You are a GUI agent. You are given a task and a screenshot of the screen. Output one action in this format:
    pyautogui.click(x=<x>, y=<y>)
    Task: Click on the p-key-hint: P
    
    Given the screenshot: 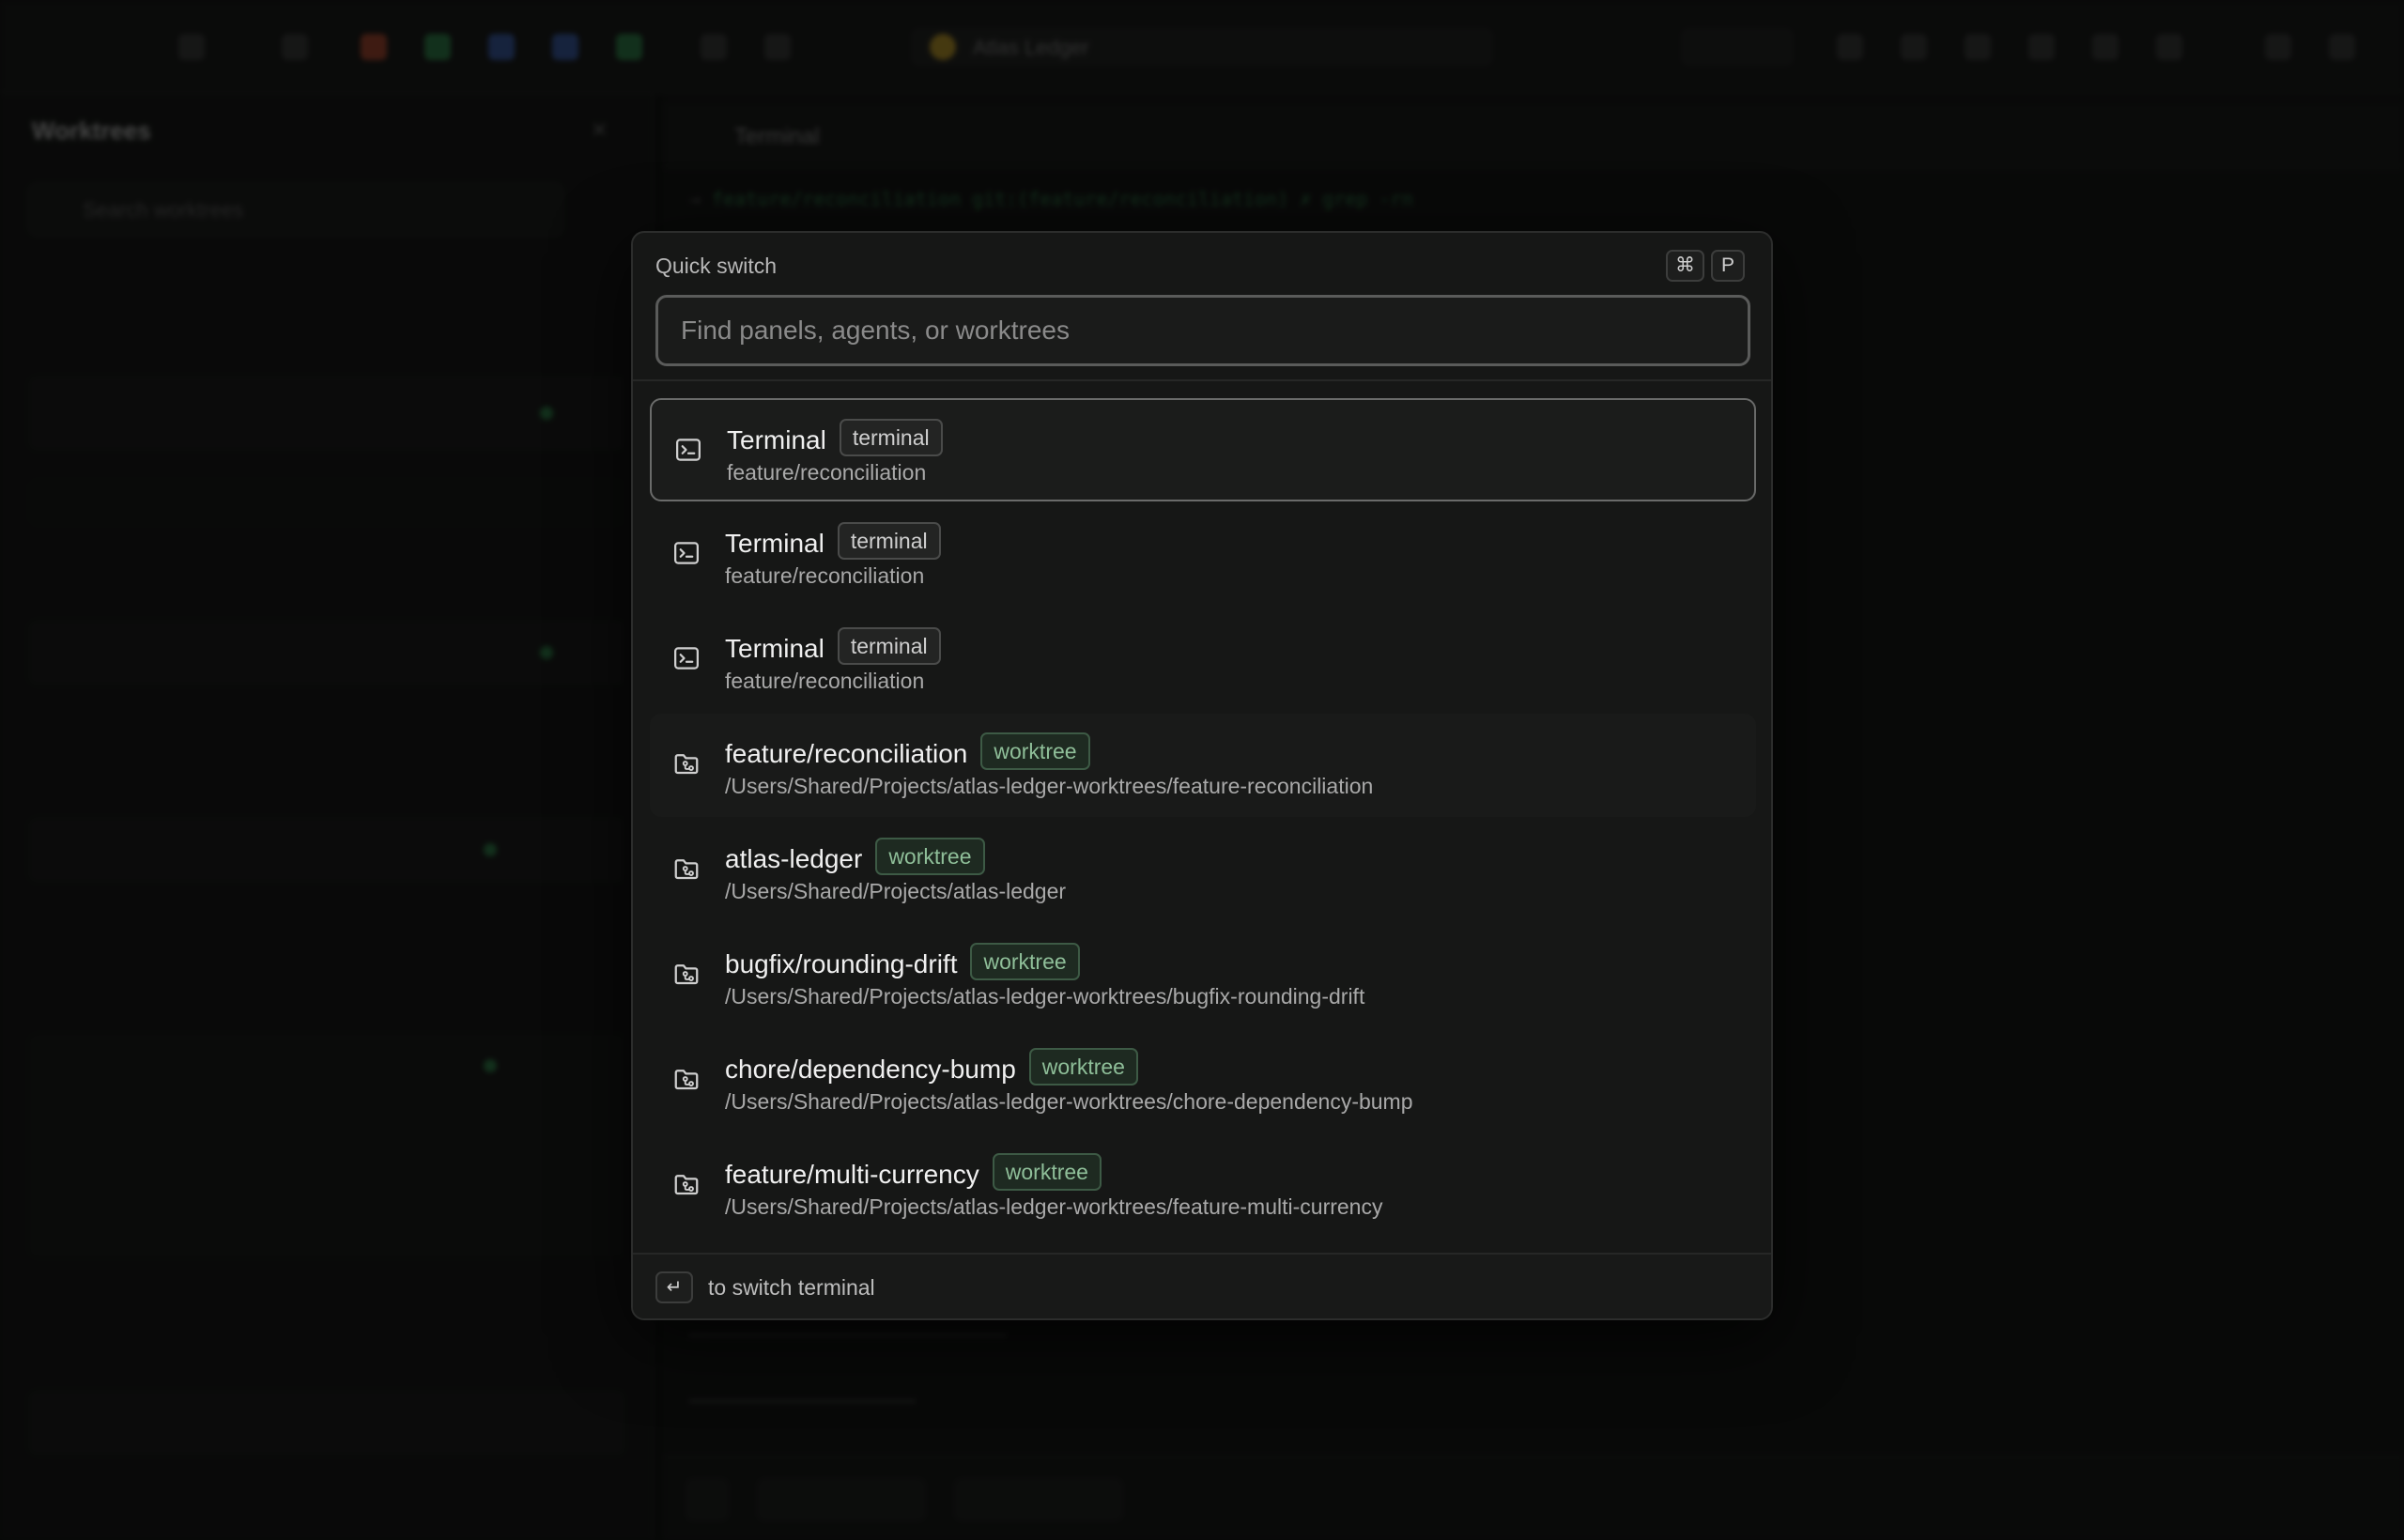 What is the action you would take?
    pyautogui.click(x=1728, y=266)
    